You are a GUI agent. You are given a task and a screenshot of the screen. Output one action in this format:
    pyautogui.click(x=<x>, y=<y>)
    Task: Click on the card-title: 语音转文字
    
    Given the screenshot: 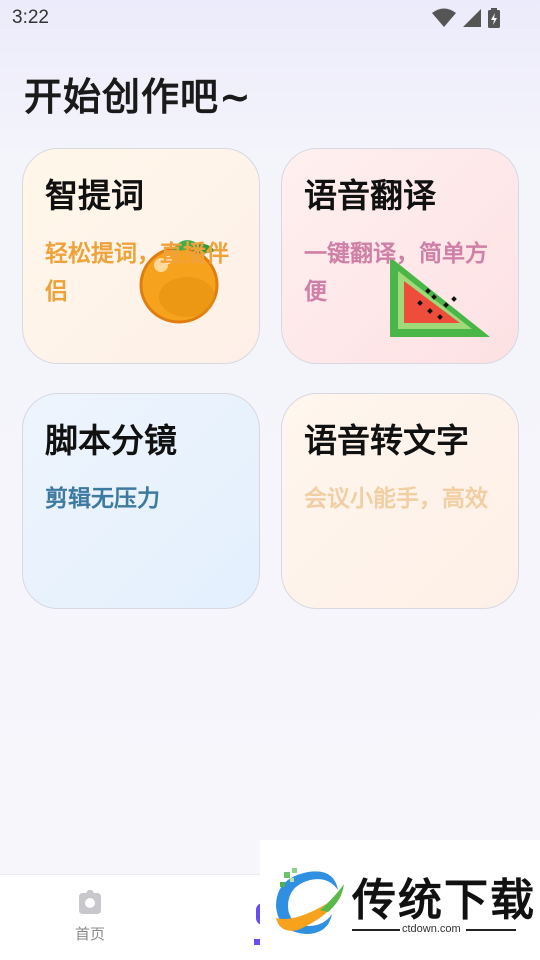 What is the action you would take?
    pyautogui.click(x=386, y=440)
    